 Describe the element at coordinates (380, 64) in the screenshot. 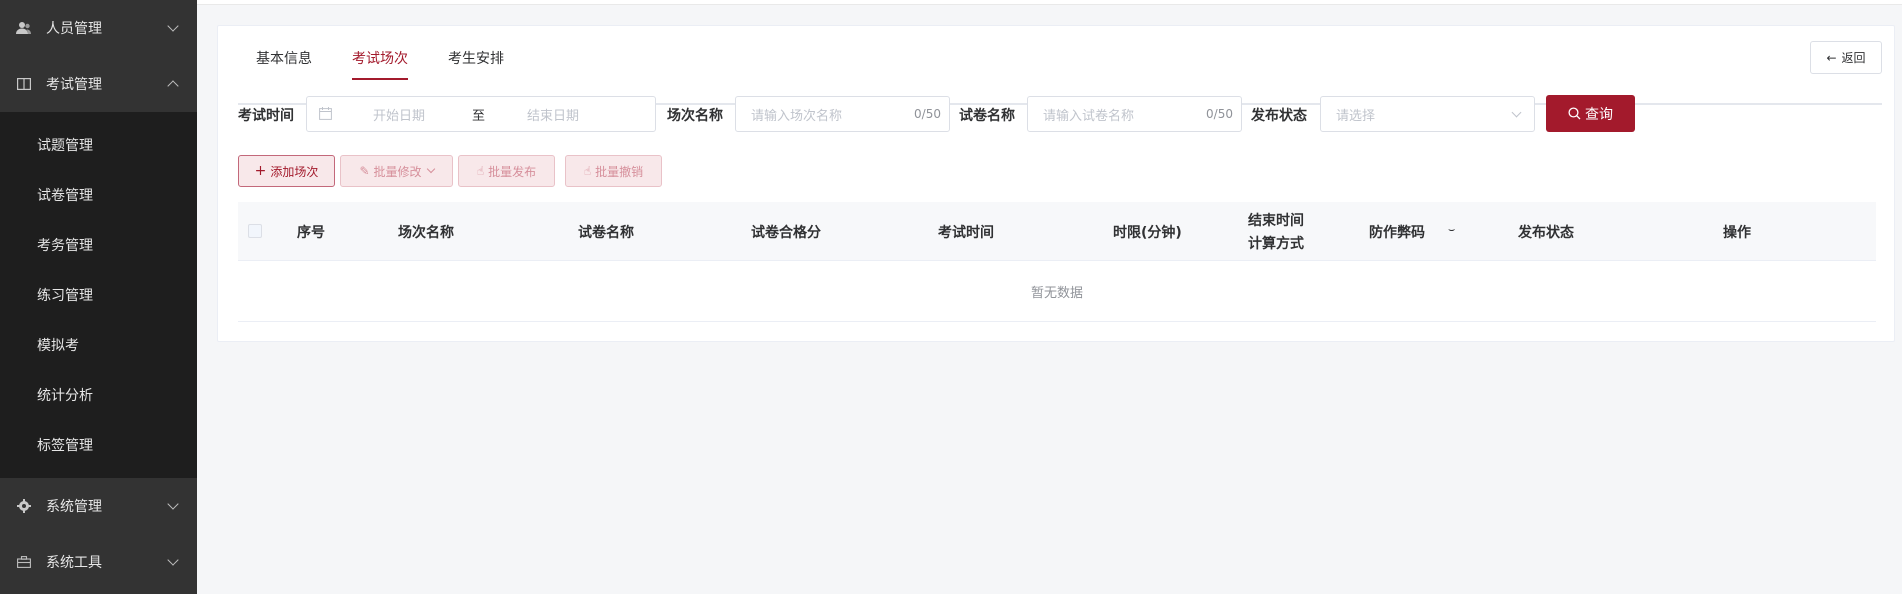

I see `tab-exam-sessions: 考试场次` at that location.